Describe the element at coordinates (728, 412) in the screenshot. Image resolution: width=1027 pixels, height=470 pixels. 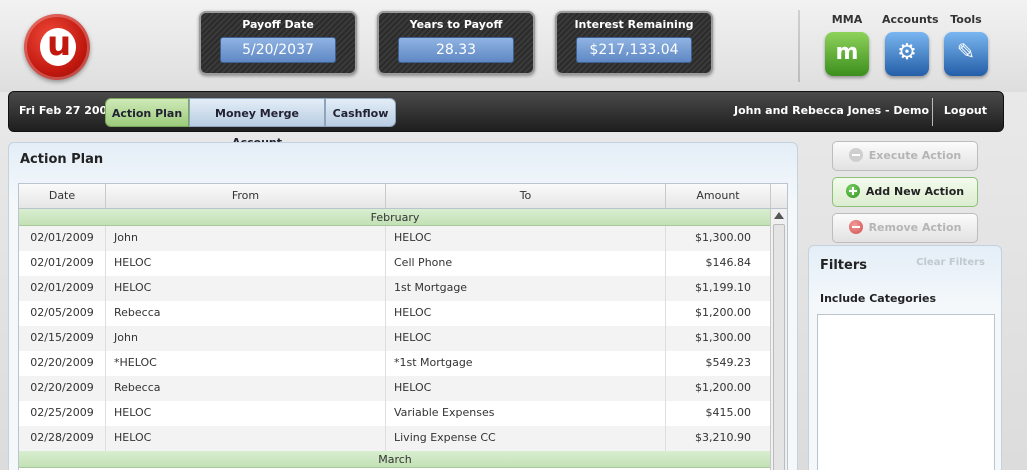
I see `cell-amount: $415.00` at that location.